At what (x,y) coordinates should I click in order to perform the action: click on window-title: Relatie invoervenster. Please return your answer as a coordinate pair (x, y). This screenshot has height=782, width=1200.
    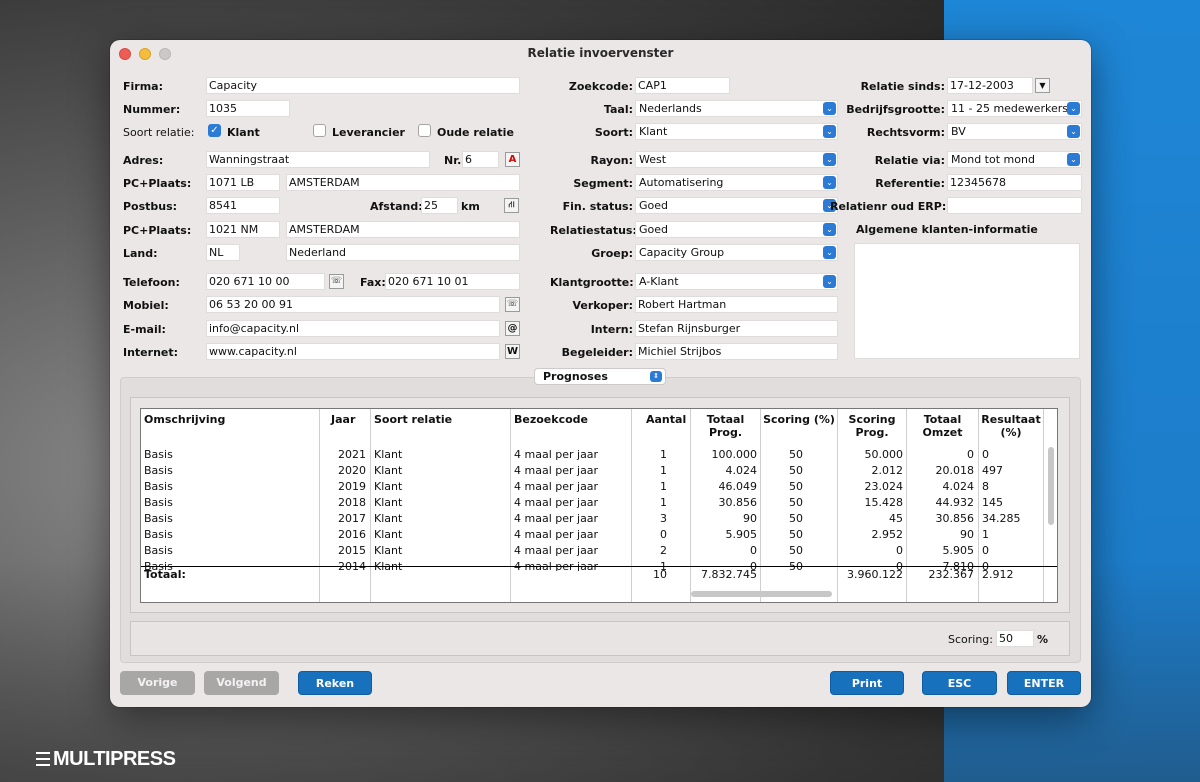
    Looking at the image, I should click on (600, 53).